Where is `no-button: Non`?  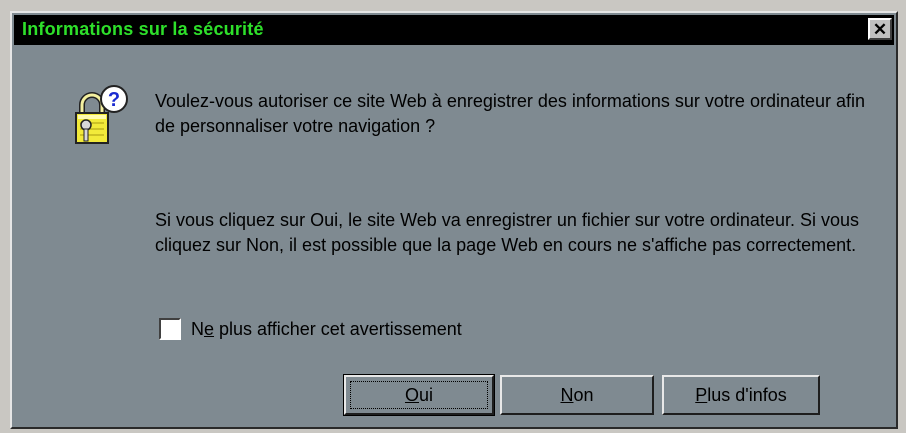 no-button: Non is located at coordinates (577, 395).